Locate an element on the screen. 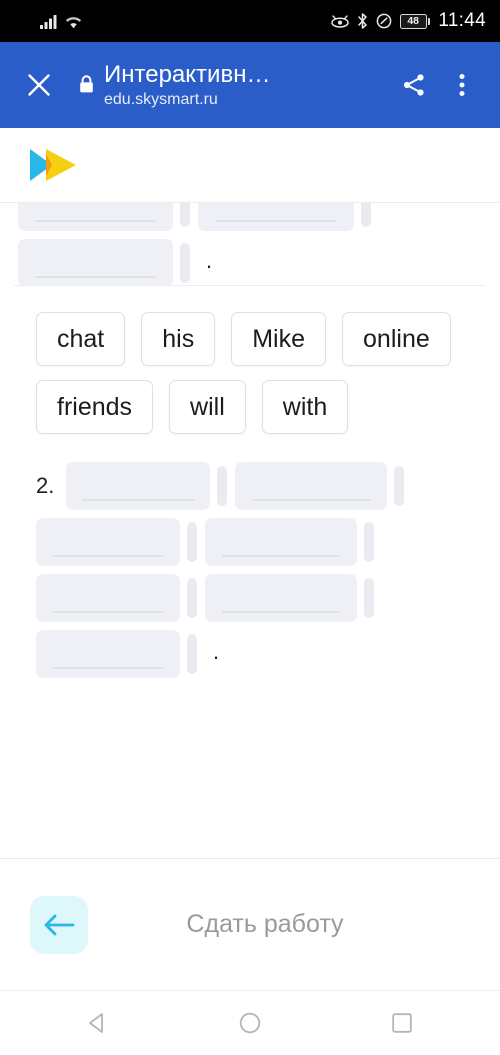 The image size is (500, 1055). word-chip: will is located at coordinates (207, 407).